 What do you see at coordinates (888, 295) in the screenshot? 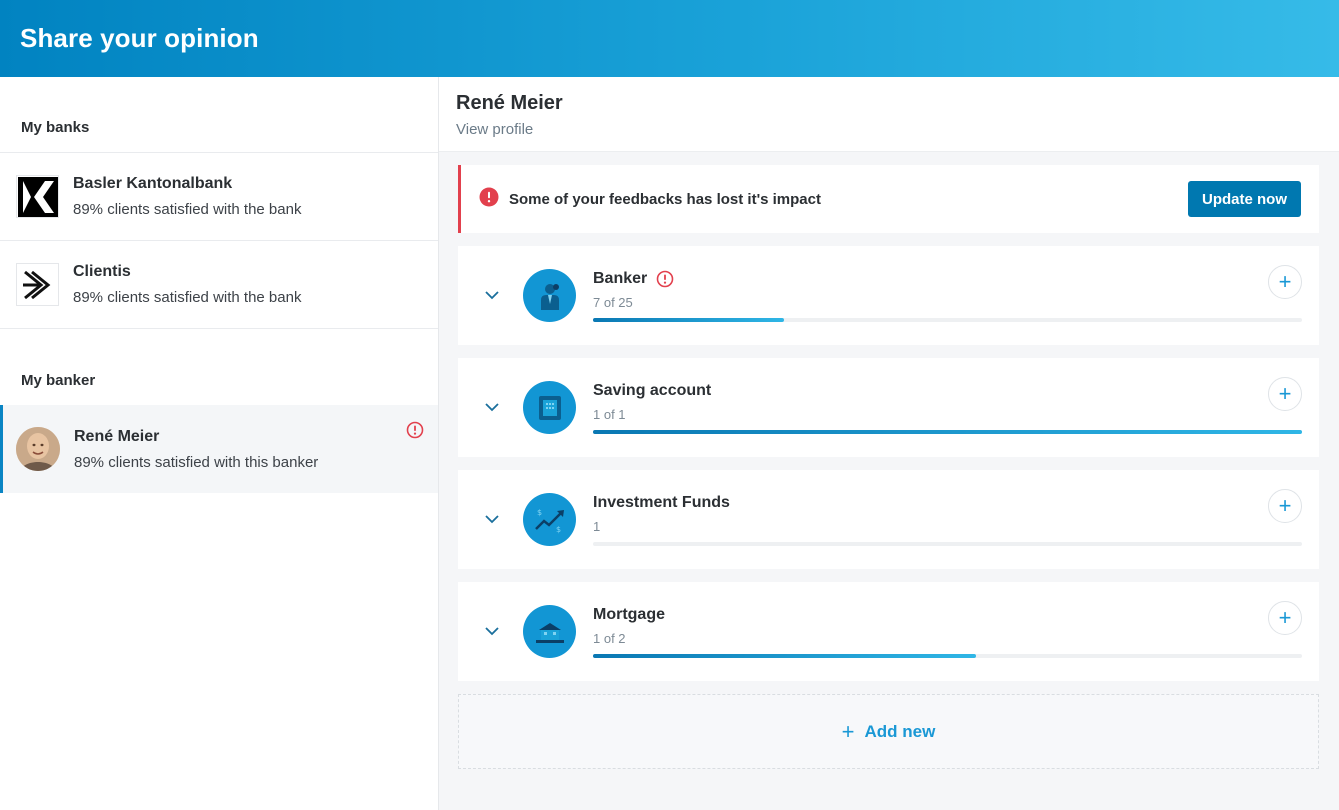
I see `category-card-banker: Banker 7 of 25 +` at bounding box center [888, 295].